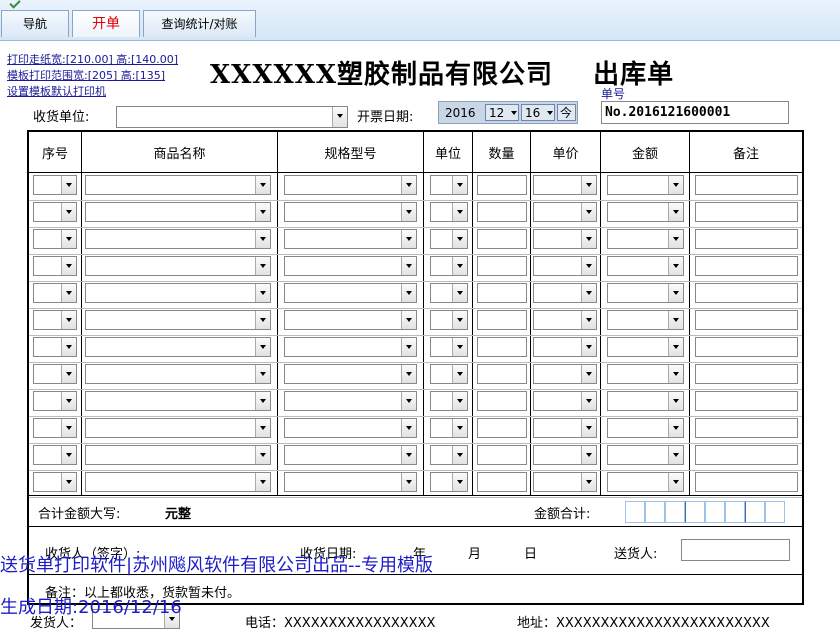 This screenshot has height=631, width=840. What do you see at coordinates (106, 23) in the screenshot?
I see `tab-new-order: 开单` at bounding box center [106, 23].